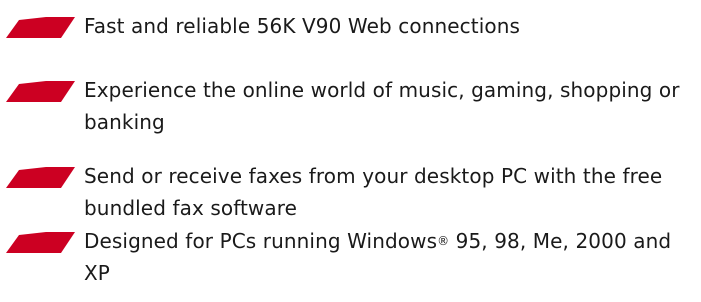 Image resolution: width=701 pixels, height=302 pixels. What do you see at coordinates (443, 241) in the screenshot?
I see `registered-trademark-symbol: ®` at bounding box center [443, 241].